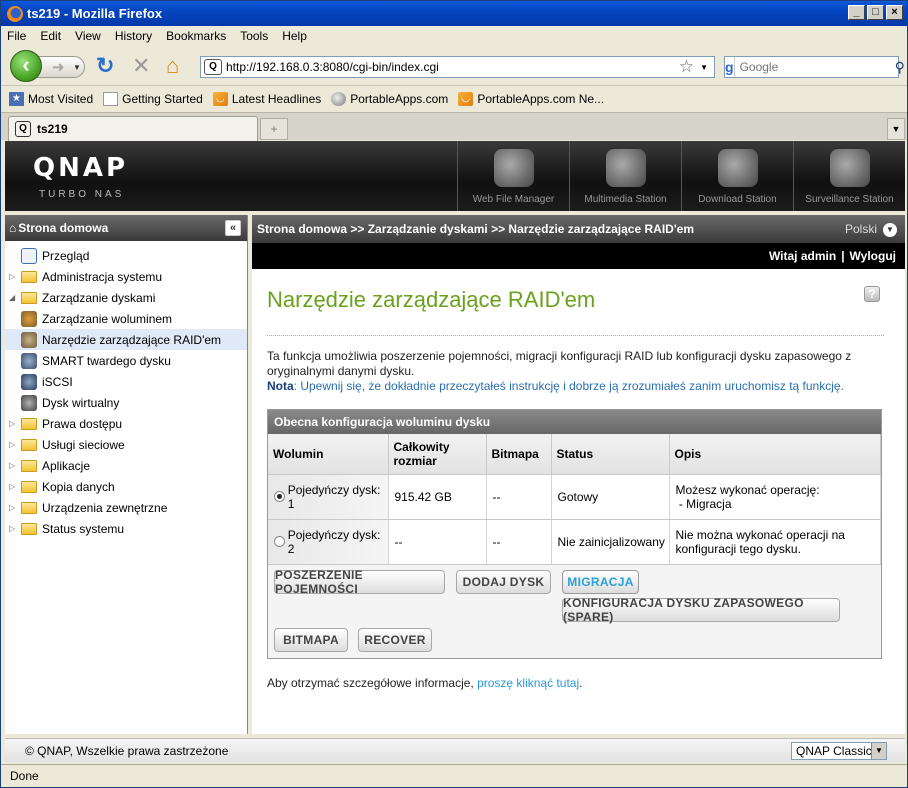 Image resolution: width=908 pixels, height=788 pixels. What do you see at coordinates (126, 360) in the screenshot?
I see `sidebar-item-smart: SMART twardego dysku` at bounding box center [126, 360].